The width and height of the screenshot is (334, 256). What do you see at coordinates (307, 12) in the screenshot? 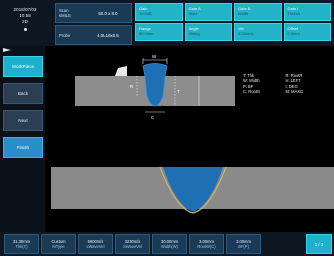
I see `tile-gate-i: Gate I Thresh` at bounding box center [307, 12].